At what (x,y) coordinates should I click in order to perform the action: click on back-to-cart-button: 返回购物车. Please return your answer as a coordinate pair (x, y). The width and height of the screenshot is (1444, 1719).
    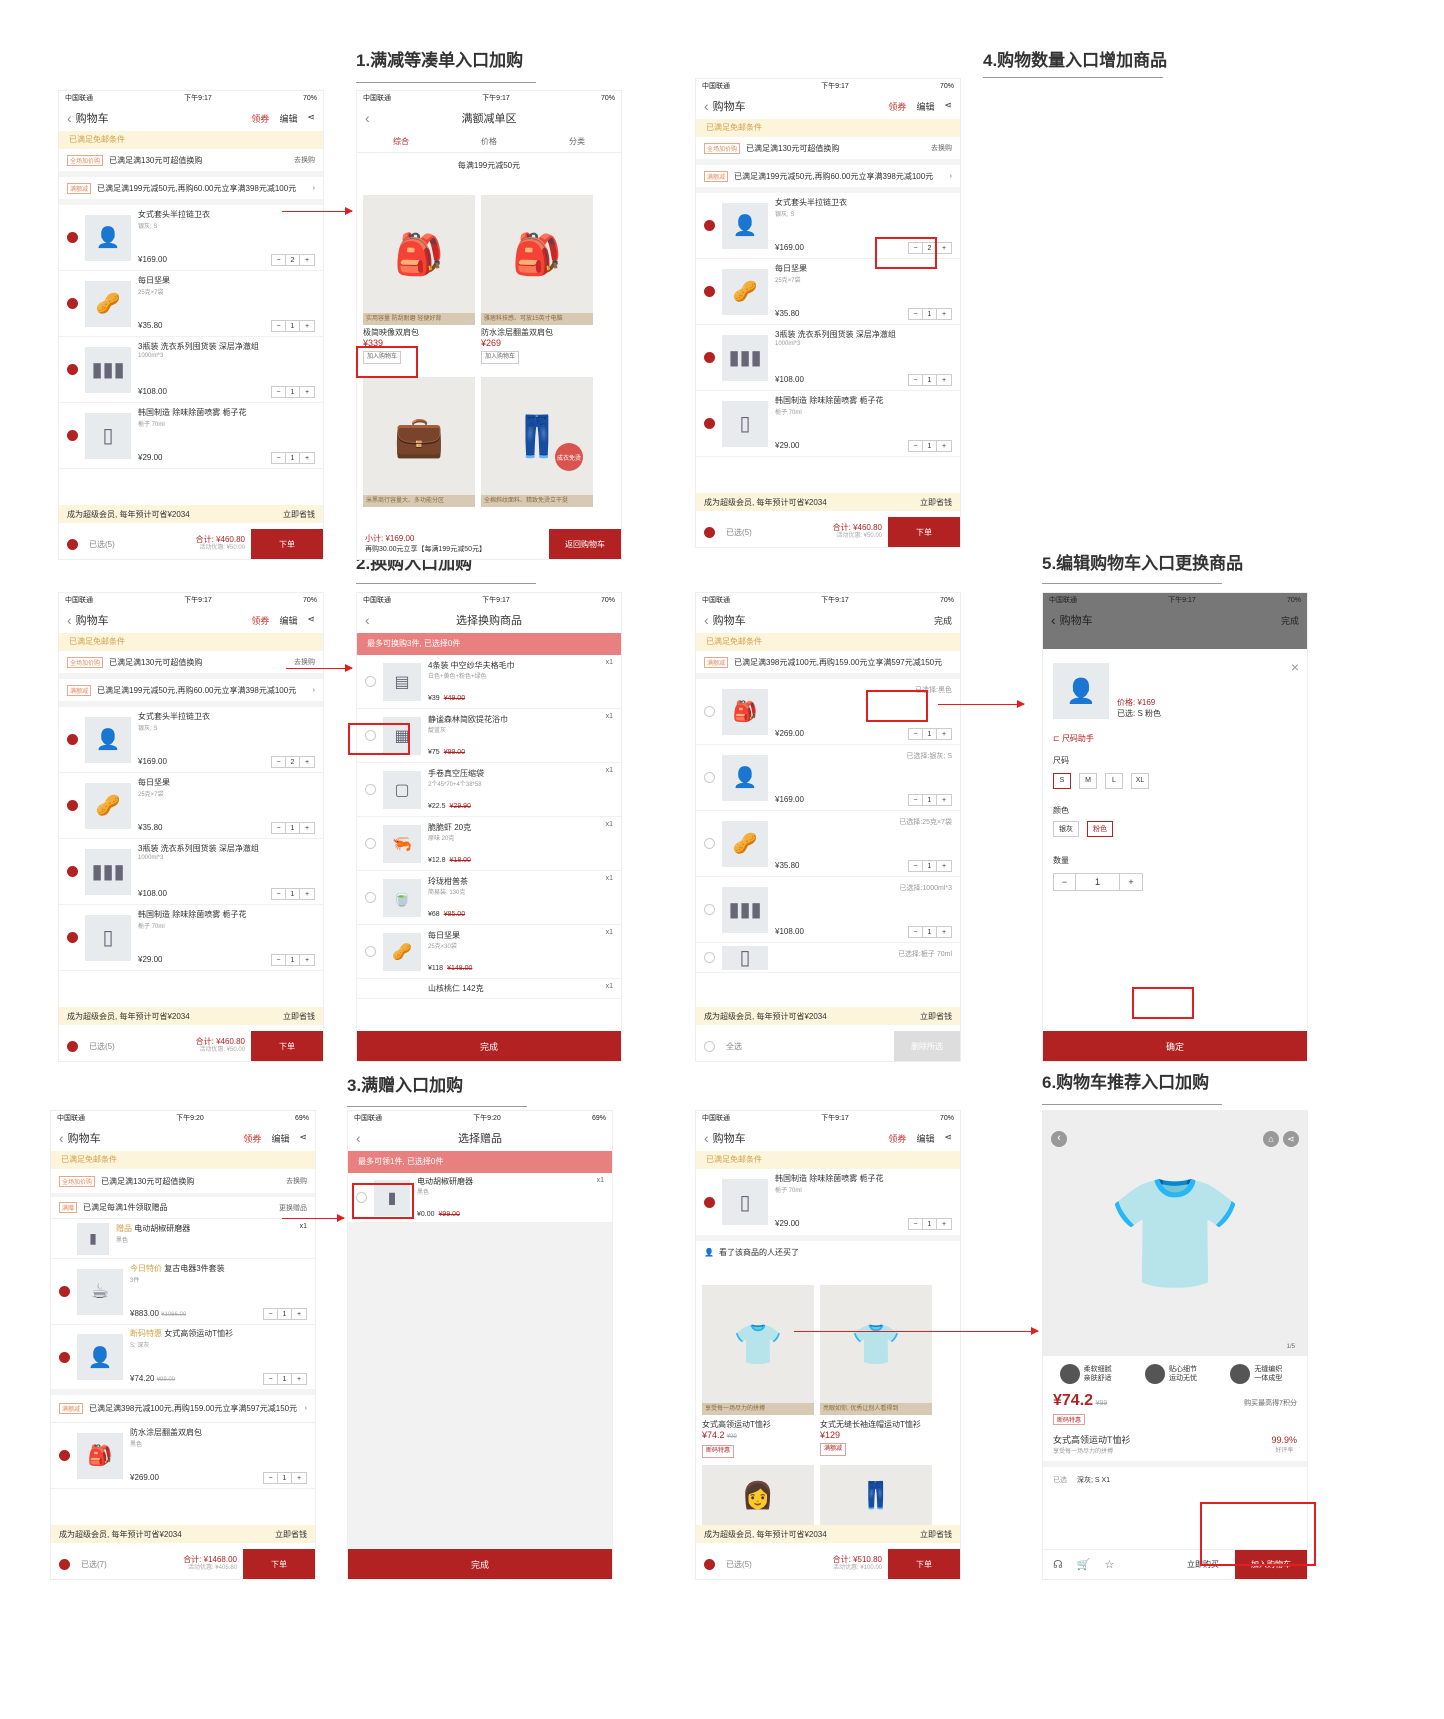
    Looking at the image, I should click on (585, 544).